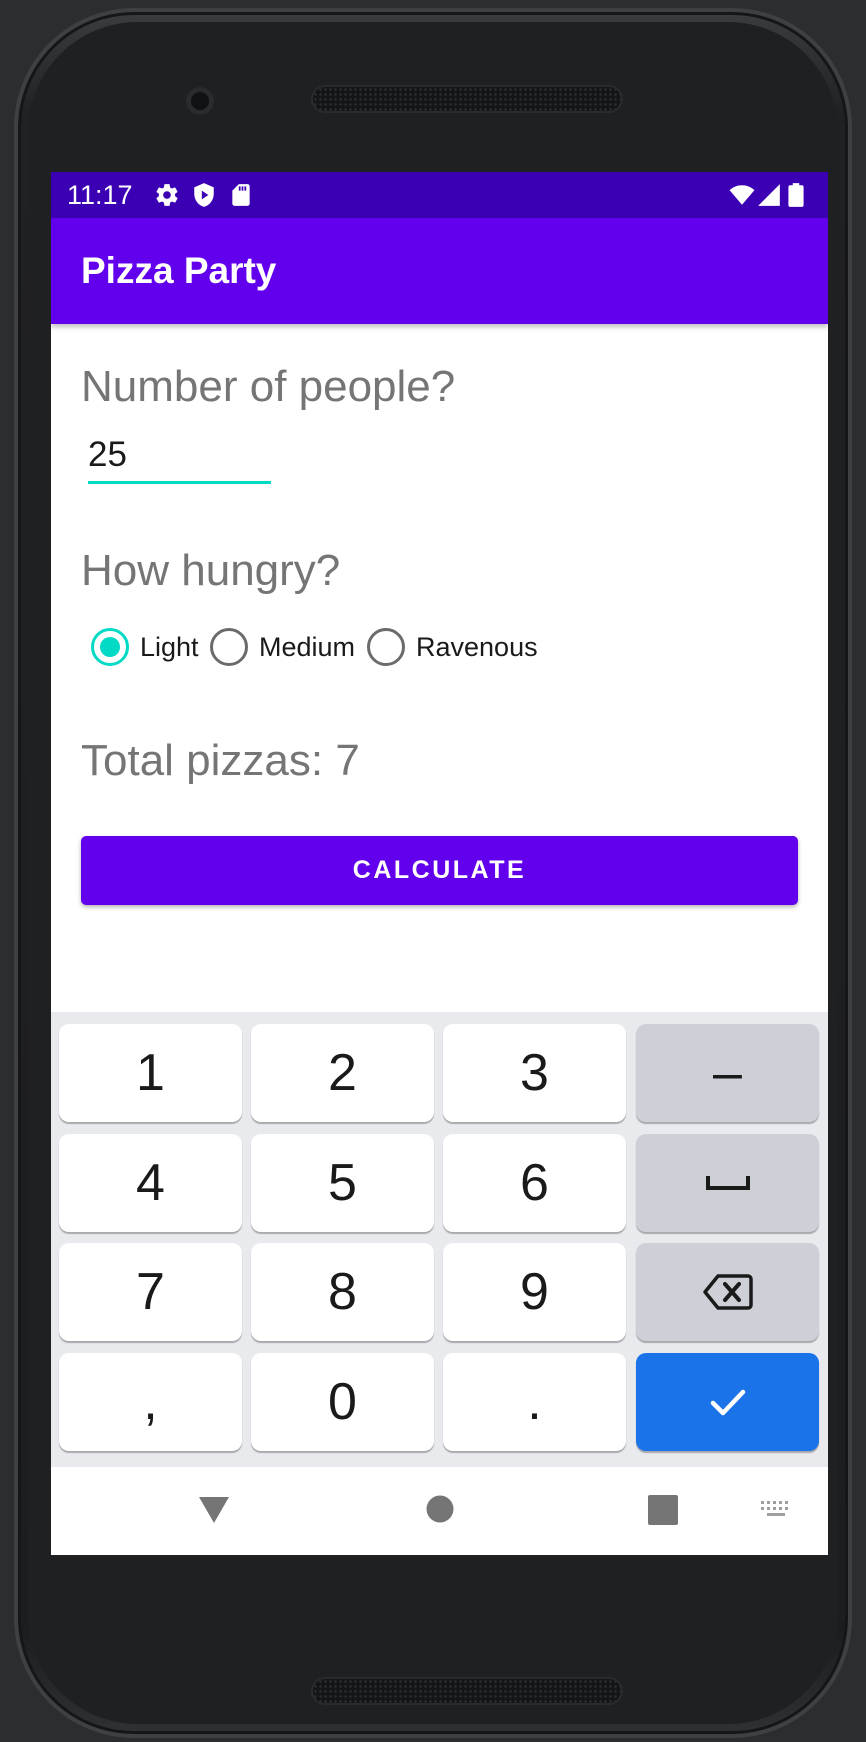 The height and width of the screenshot is (1742, 866). What do you see at coordinates (534, 1292) in the screenshot?
I see `key-9: 9` at bounding box center [534, 1292].